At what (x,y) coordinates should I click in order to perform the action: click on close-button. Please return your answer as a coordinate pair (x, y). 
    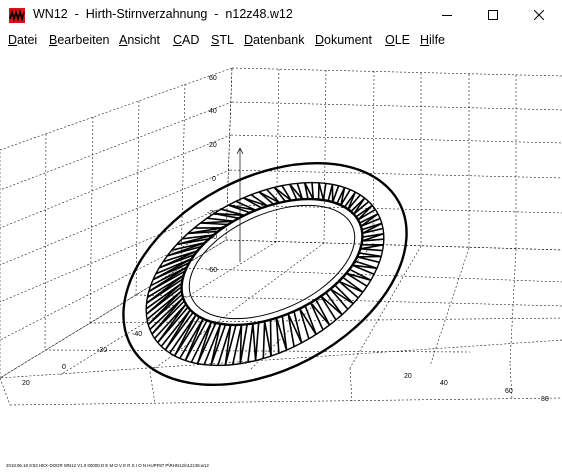
    Looking at the image, I should click on (539, 15).